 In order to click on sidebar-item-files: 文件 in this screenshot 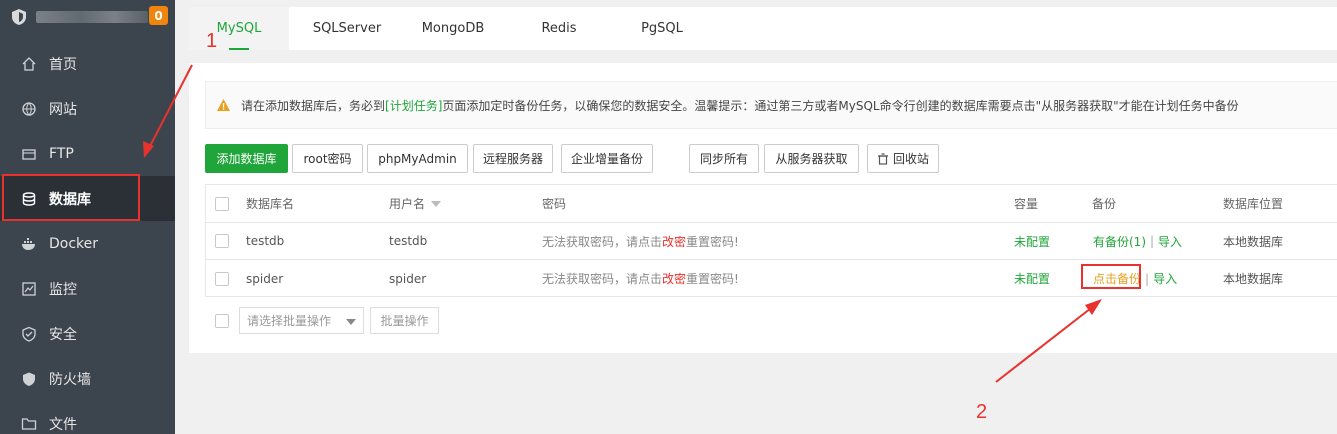, I will do `click(87, 417)`.